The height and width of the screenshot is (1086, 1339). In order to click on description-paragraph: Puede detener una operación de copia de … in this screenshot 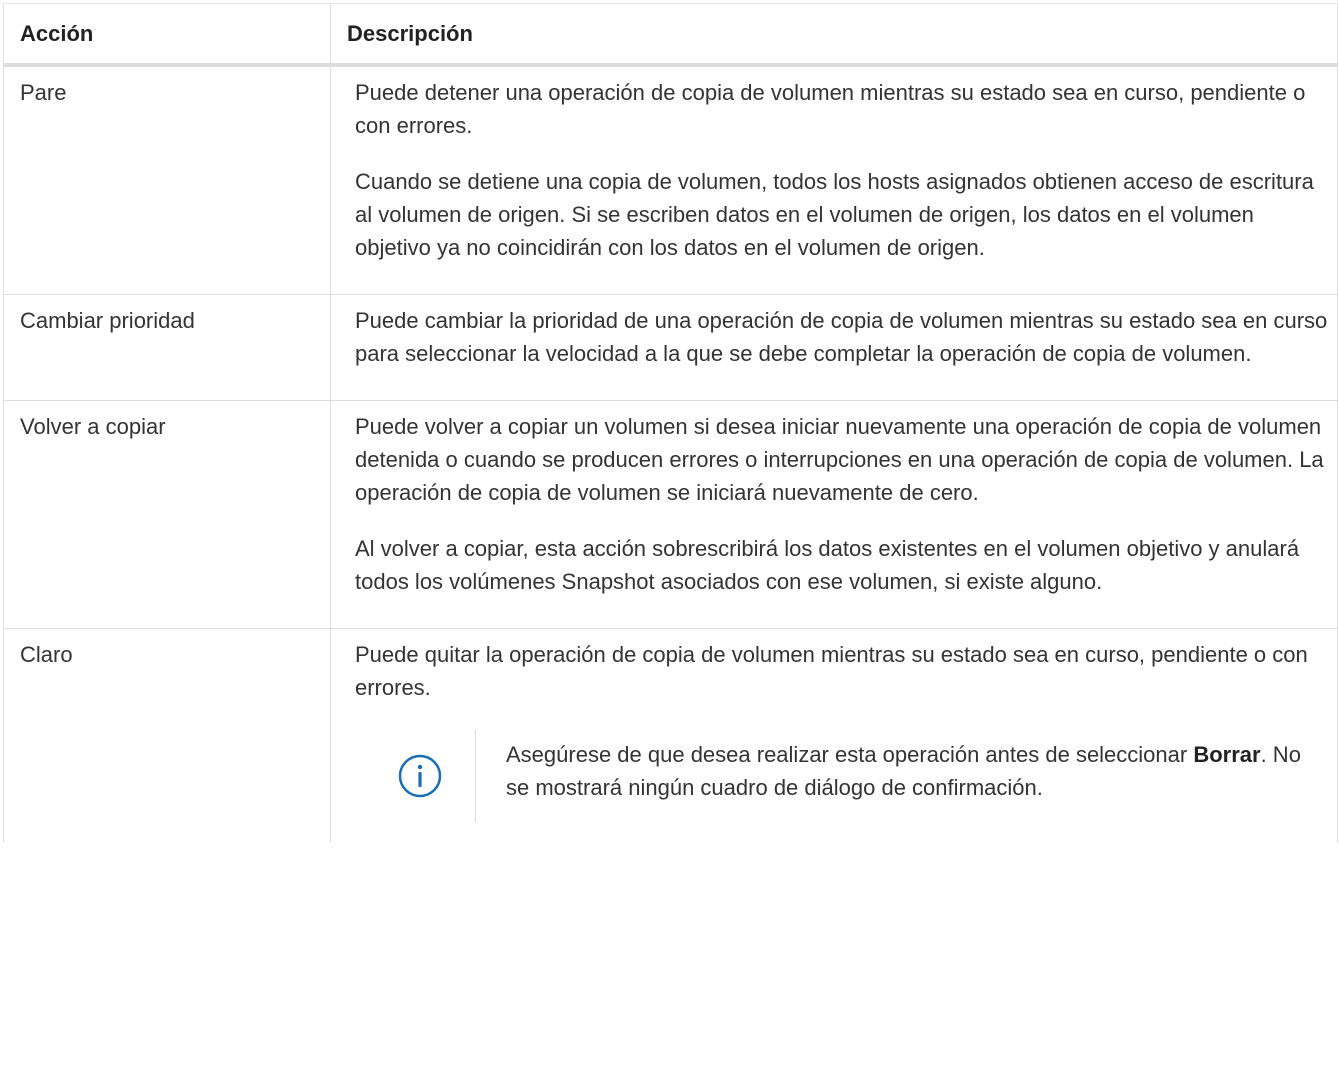, I will do `click(830, 109)`.